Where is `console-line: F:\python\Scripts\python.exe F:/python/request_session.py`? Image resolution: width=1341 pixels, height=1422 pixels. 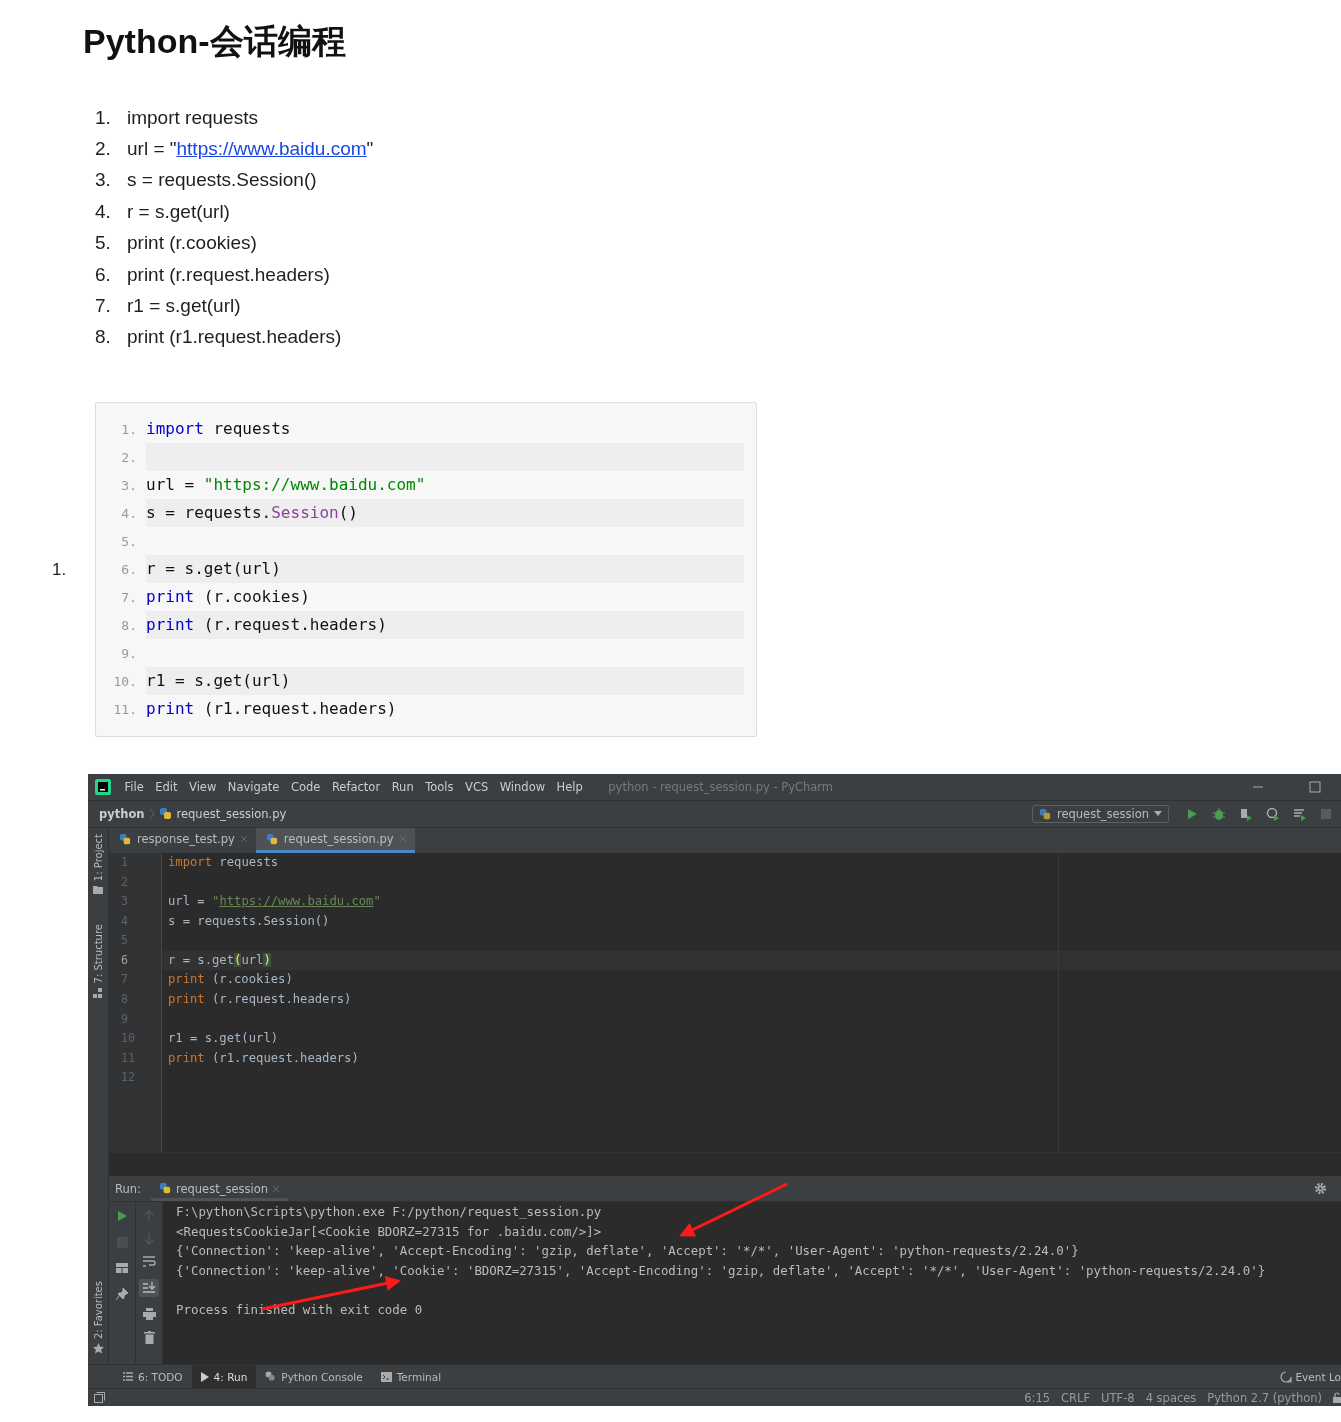
console-line: F:\python\Scripts\python.exe F:/python/request_session.py is located at coordinates (389, 1212).